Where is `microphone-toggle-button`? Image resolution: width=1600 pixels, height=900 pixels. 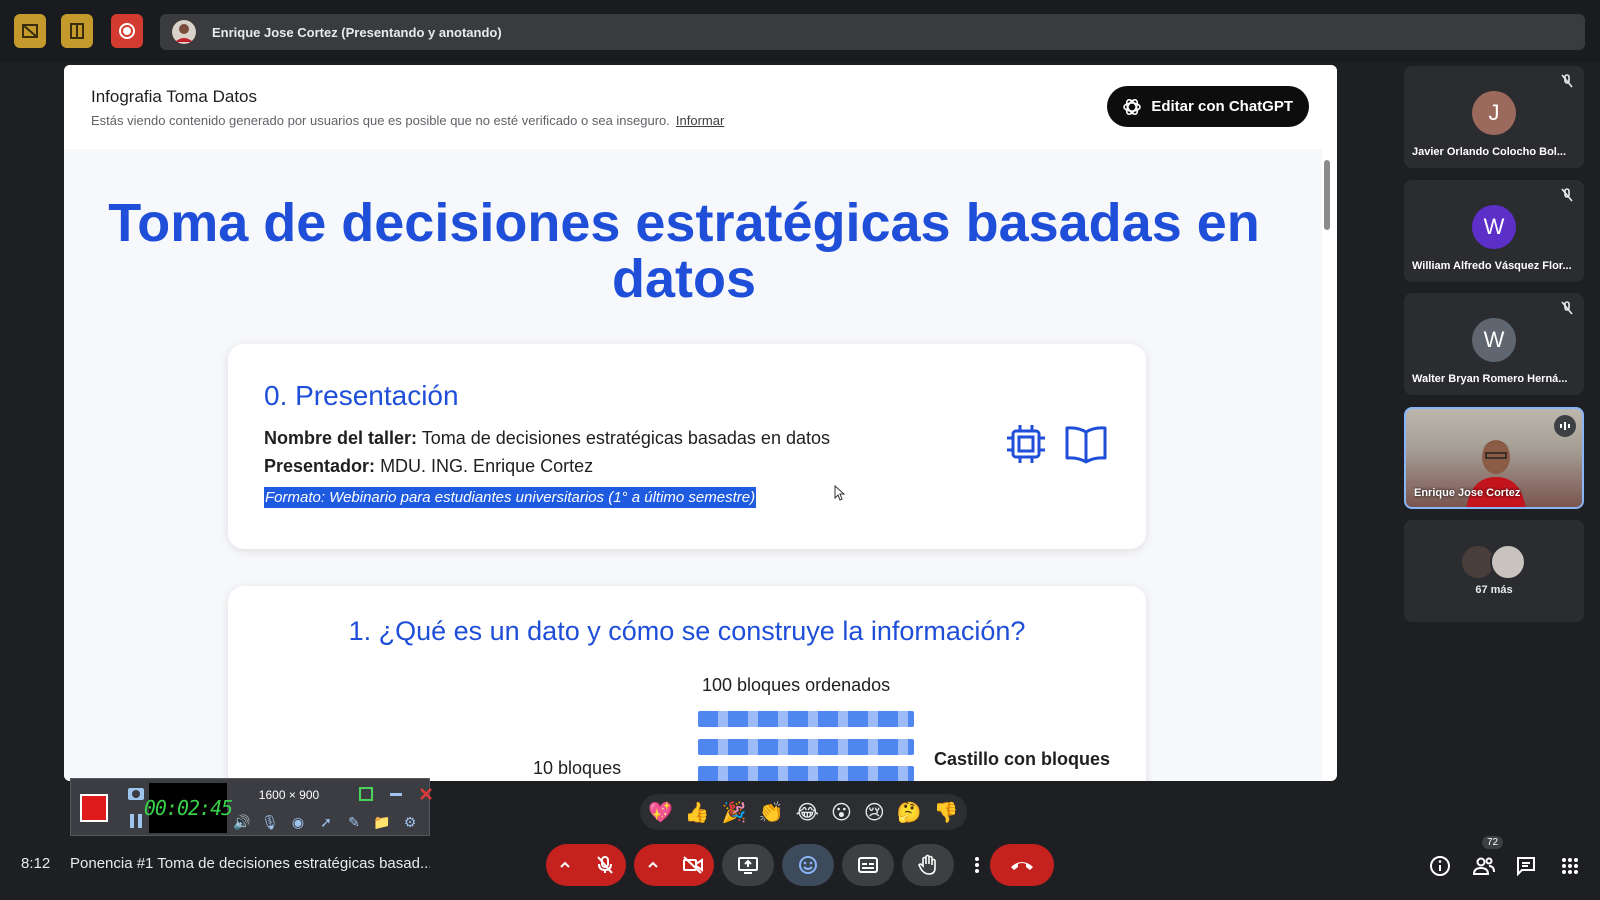
microphone-toggle-button is located at coordinates (605, 865).